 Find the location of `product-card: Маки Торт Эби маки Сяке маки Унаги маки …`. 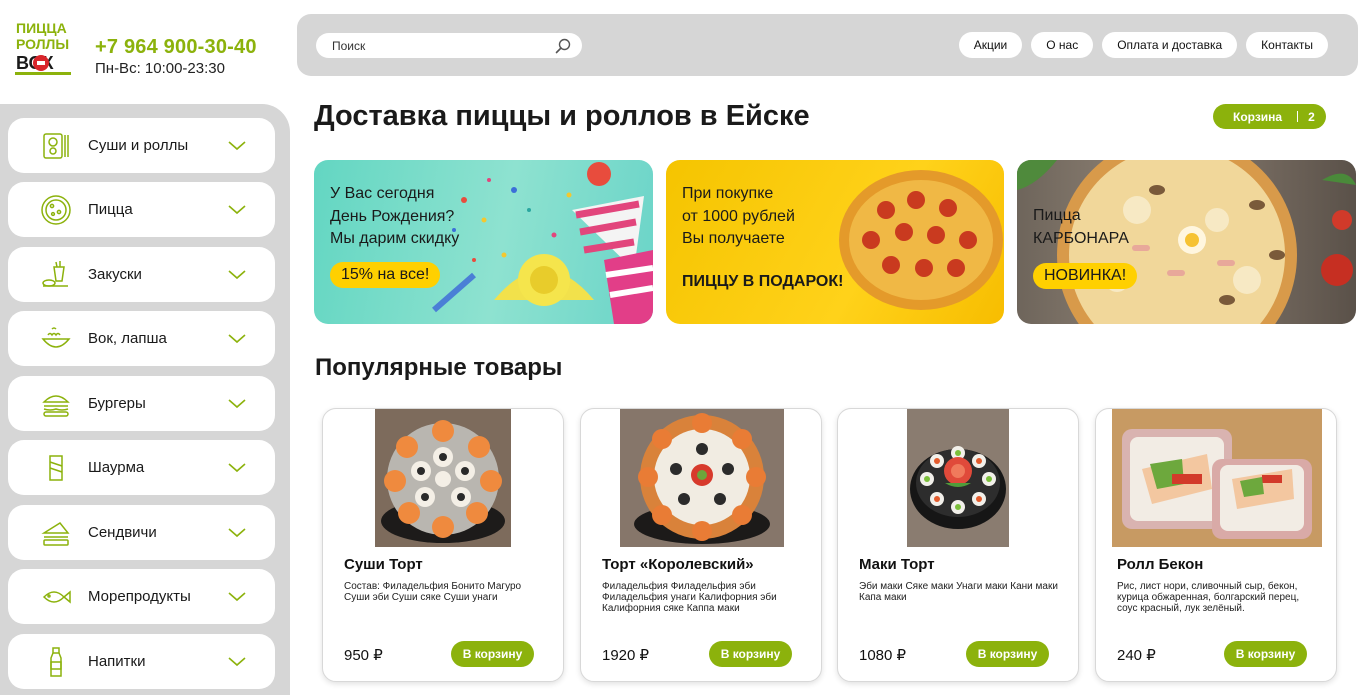

product-card: Маки Торт Эби маки Сяке маки Унаги маки … is located at coordinates (958, 545).